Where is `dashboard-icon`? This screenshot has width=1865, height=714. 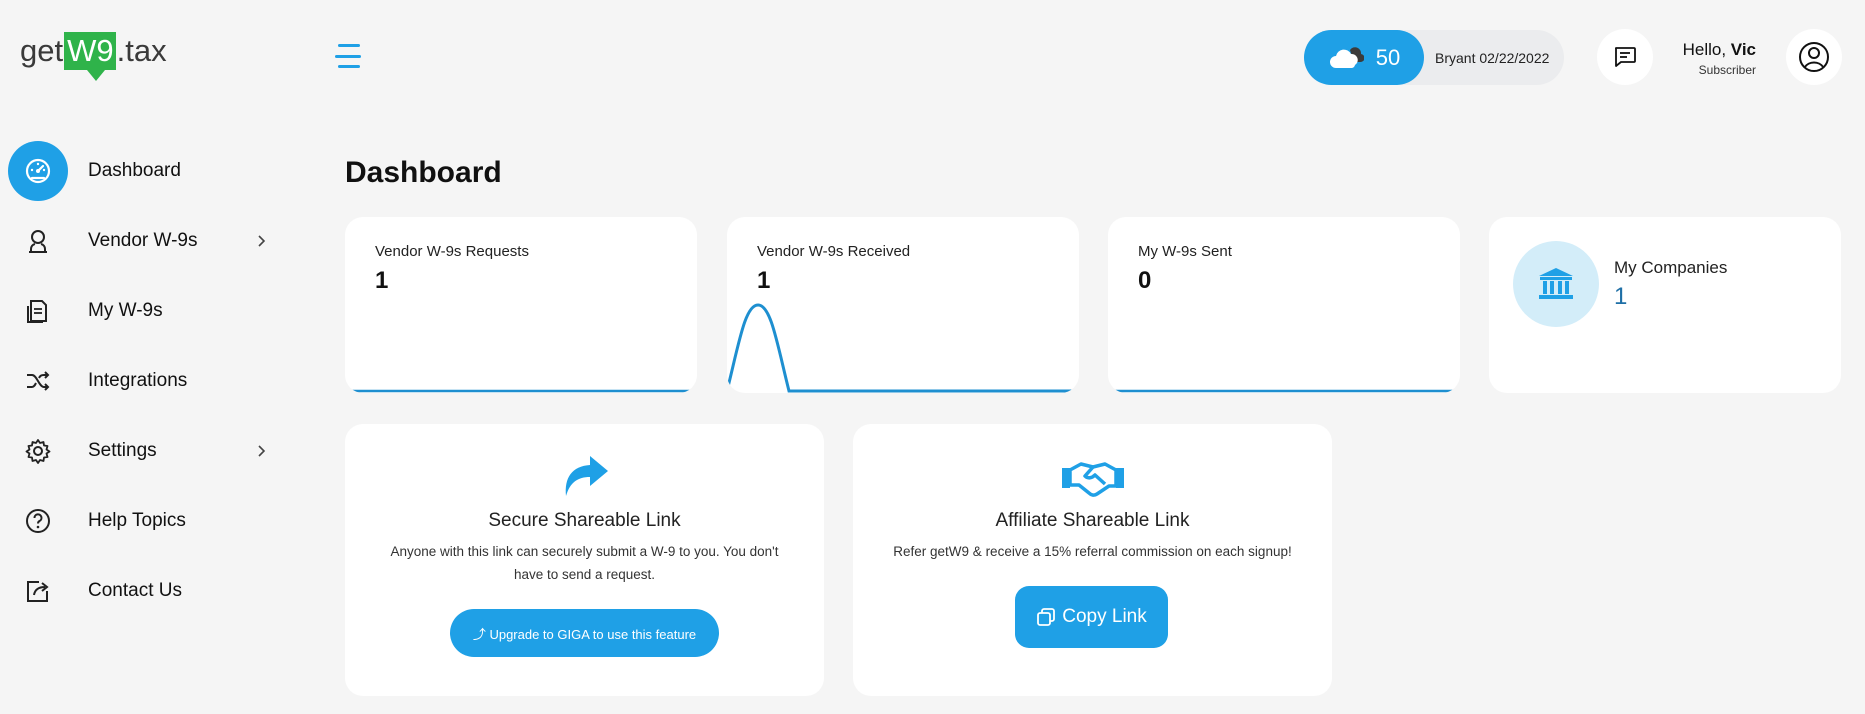 dashboard-icon is located at coordinates (38, 171).